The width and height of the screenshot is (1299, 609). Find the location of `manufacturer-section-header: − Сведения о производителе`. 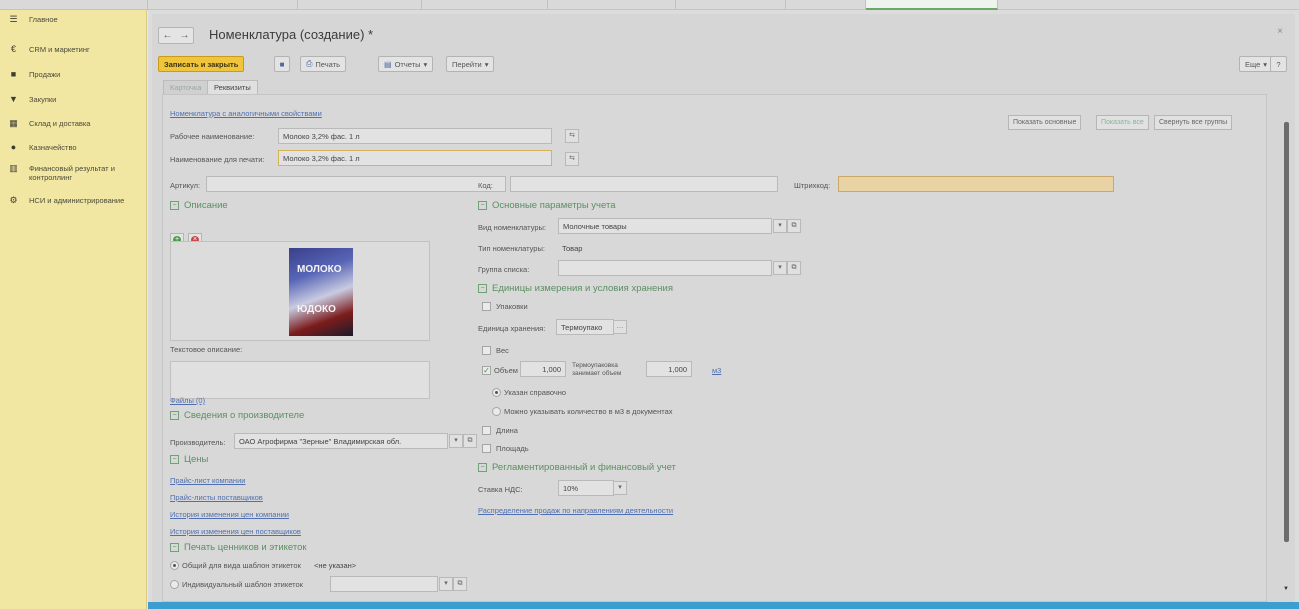

manufacturer-section-header: − Сведения о производителе is located at coordinates (237, 415).